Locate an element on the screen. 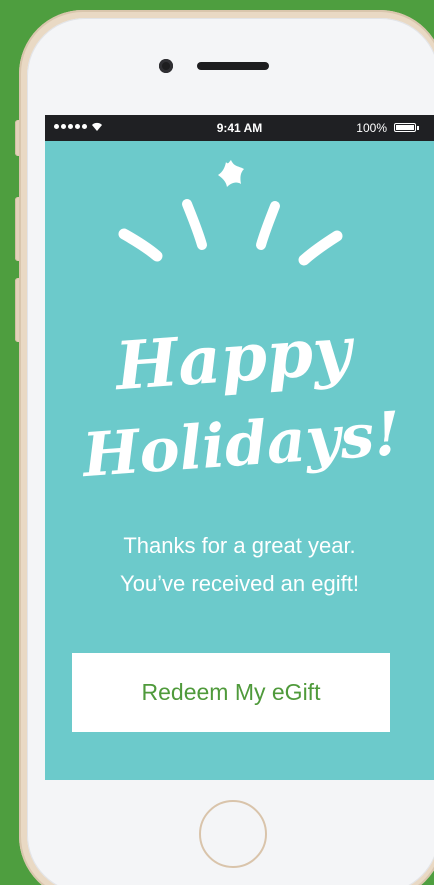 The image size is (434, 885). star-icon is located at coordinates (231, 173).